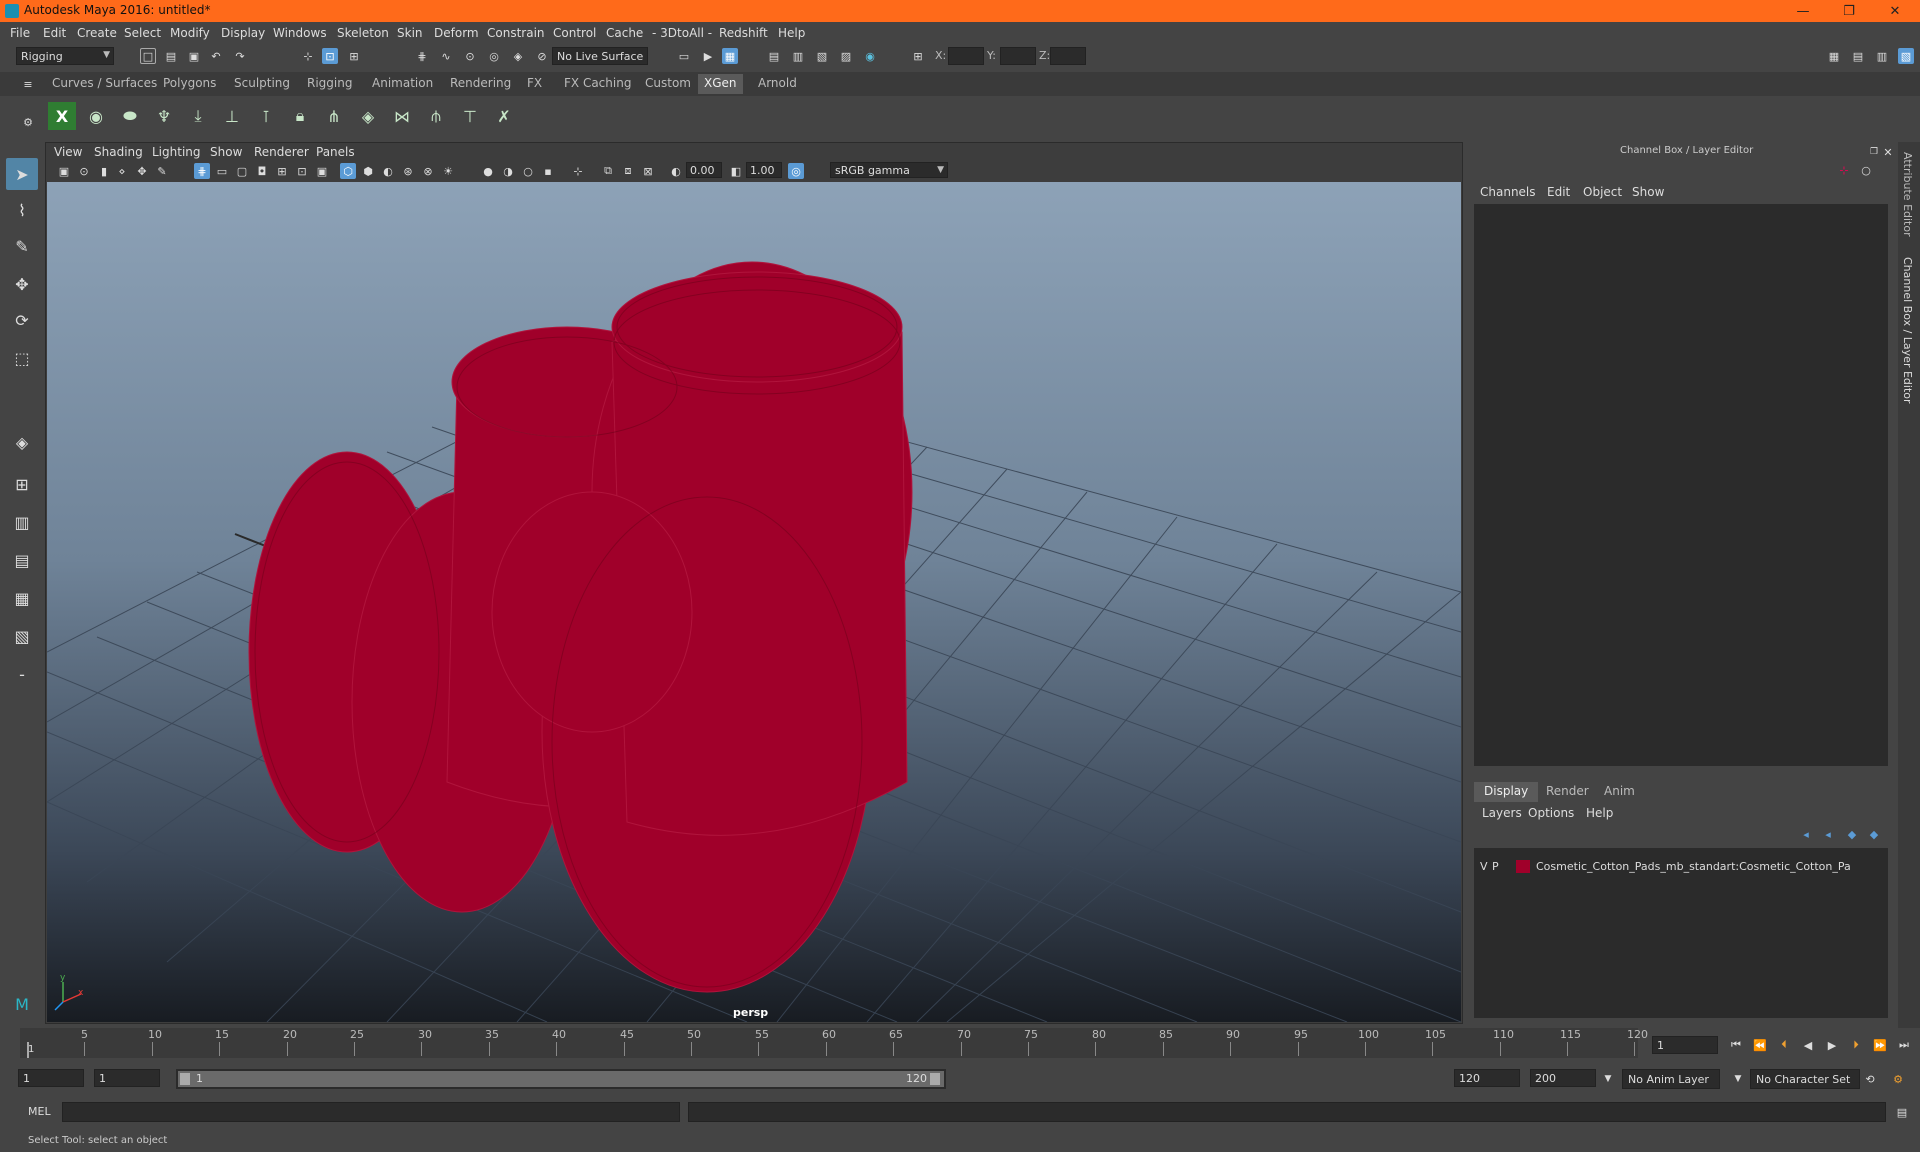 This screenshot has height=1152, width=1920. What do you see at coordinates (935, 1079) in the screenshot?
I see `range-end-grip` at bounding box center [935, 1079].